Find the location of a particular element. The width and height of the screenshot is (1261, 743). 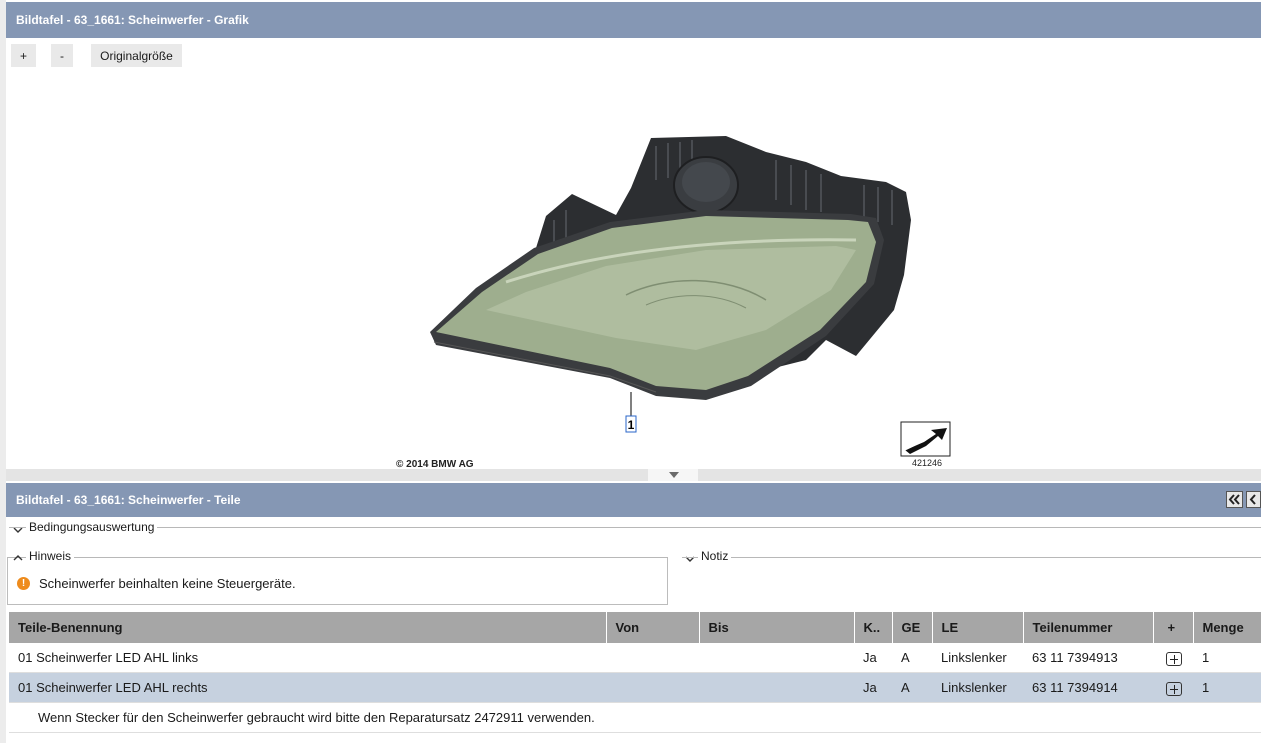

warning-circle-icon: ! is located at coordinates (23, 583).